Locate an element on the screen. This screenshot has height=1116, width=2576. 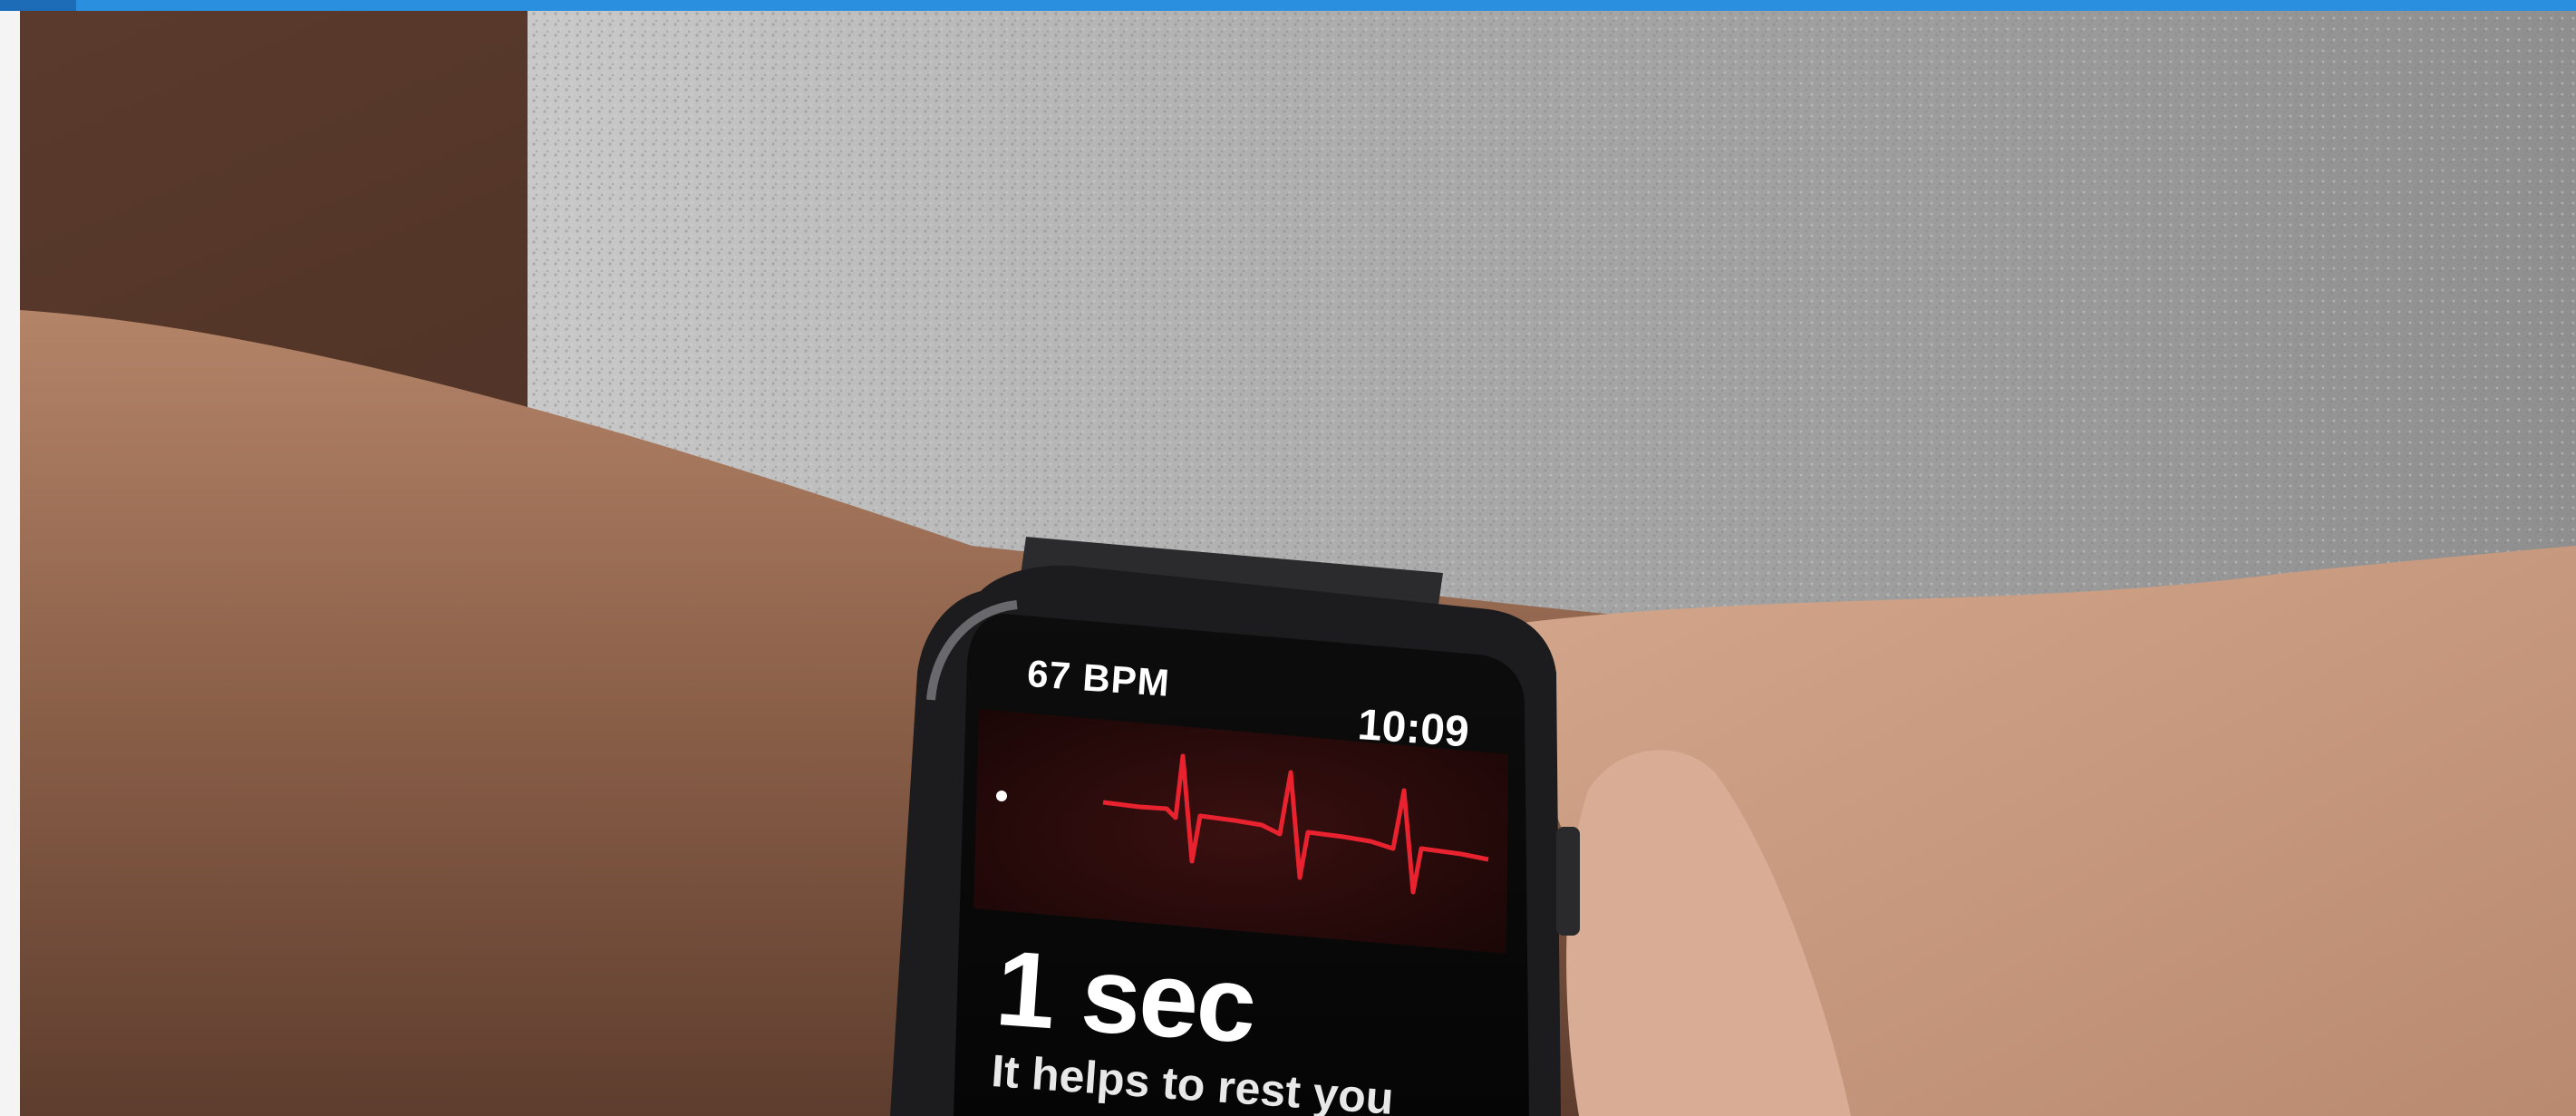
clock-label: 10:09 is located at coordinates (1413, 728).